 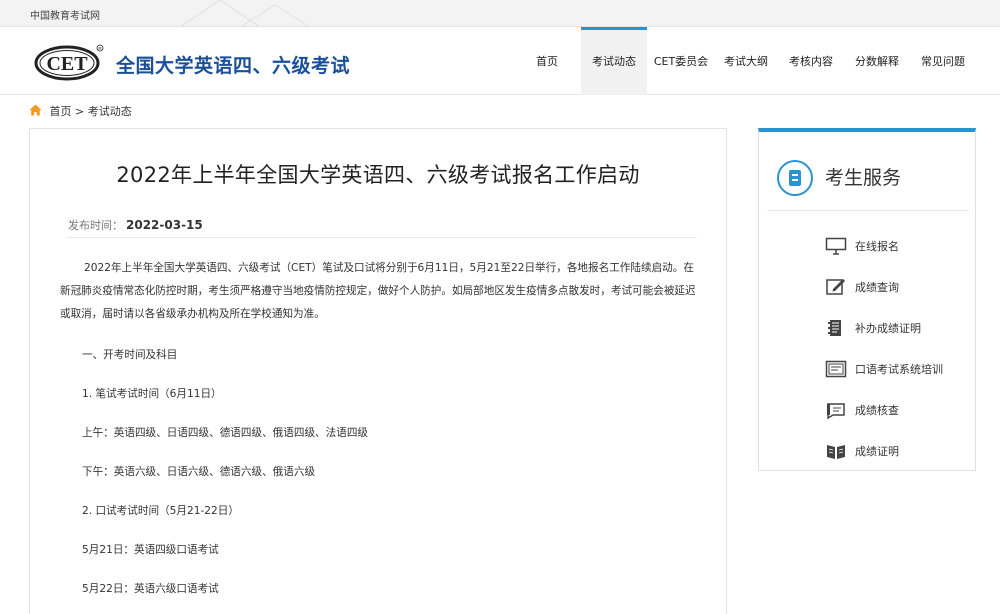 What do you see at coordinates (877, 451) in the screenshot?
I see `service-label: 成绩证明` at bounding box center [877, 451].